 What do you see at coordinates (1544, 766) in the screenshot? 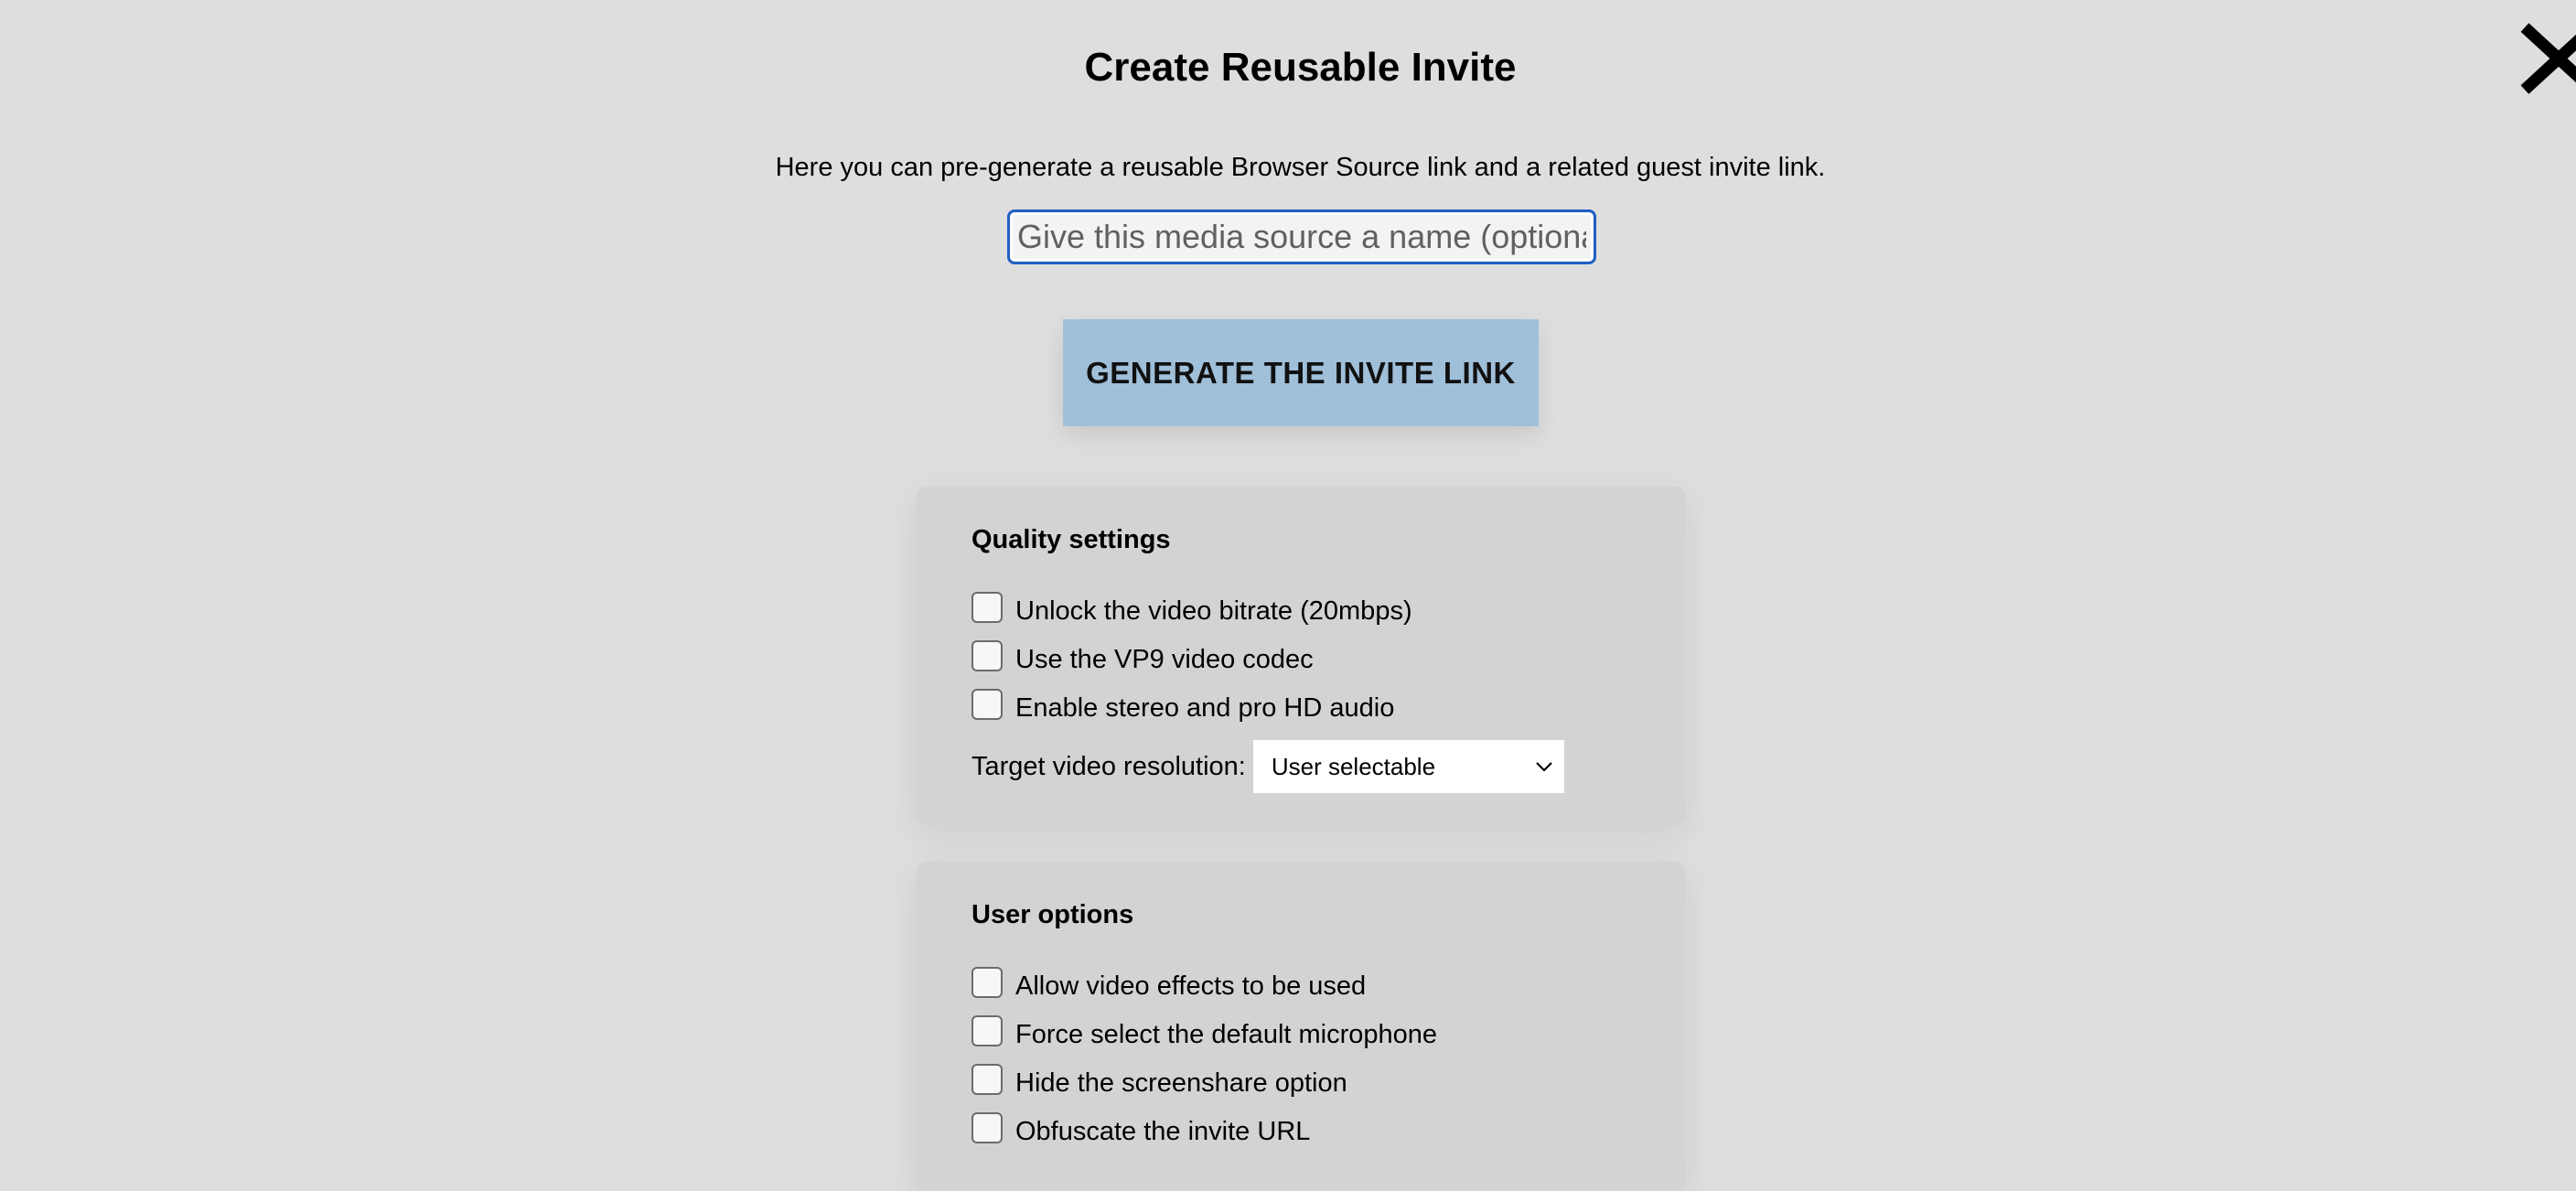
I see `chevron-down-icon` at bounding box center [1544, 766].